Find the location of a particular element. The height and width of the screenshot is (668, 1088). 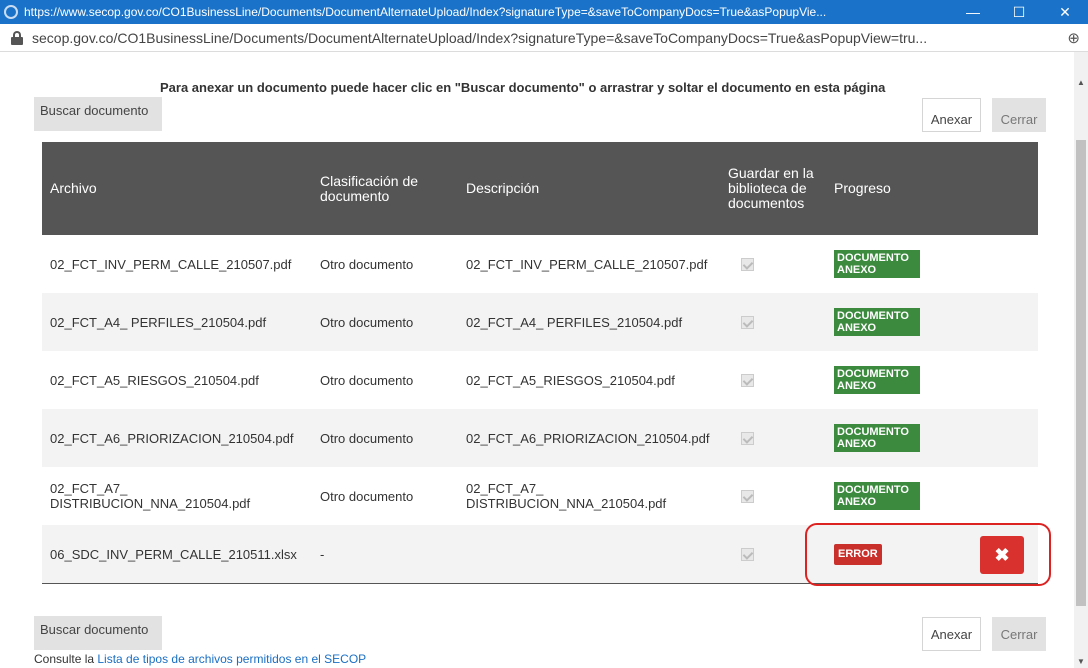

lock-icon is located at coordinates (17, 37).